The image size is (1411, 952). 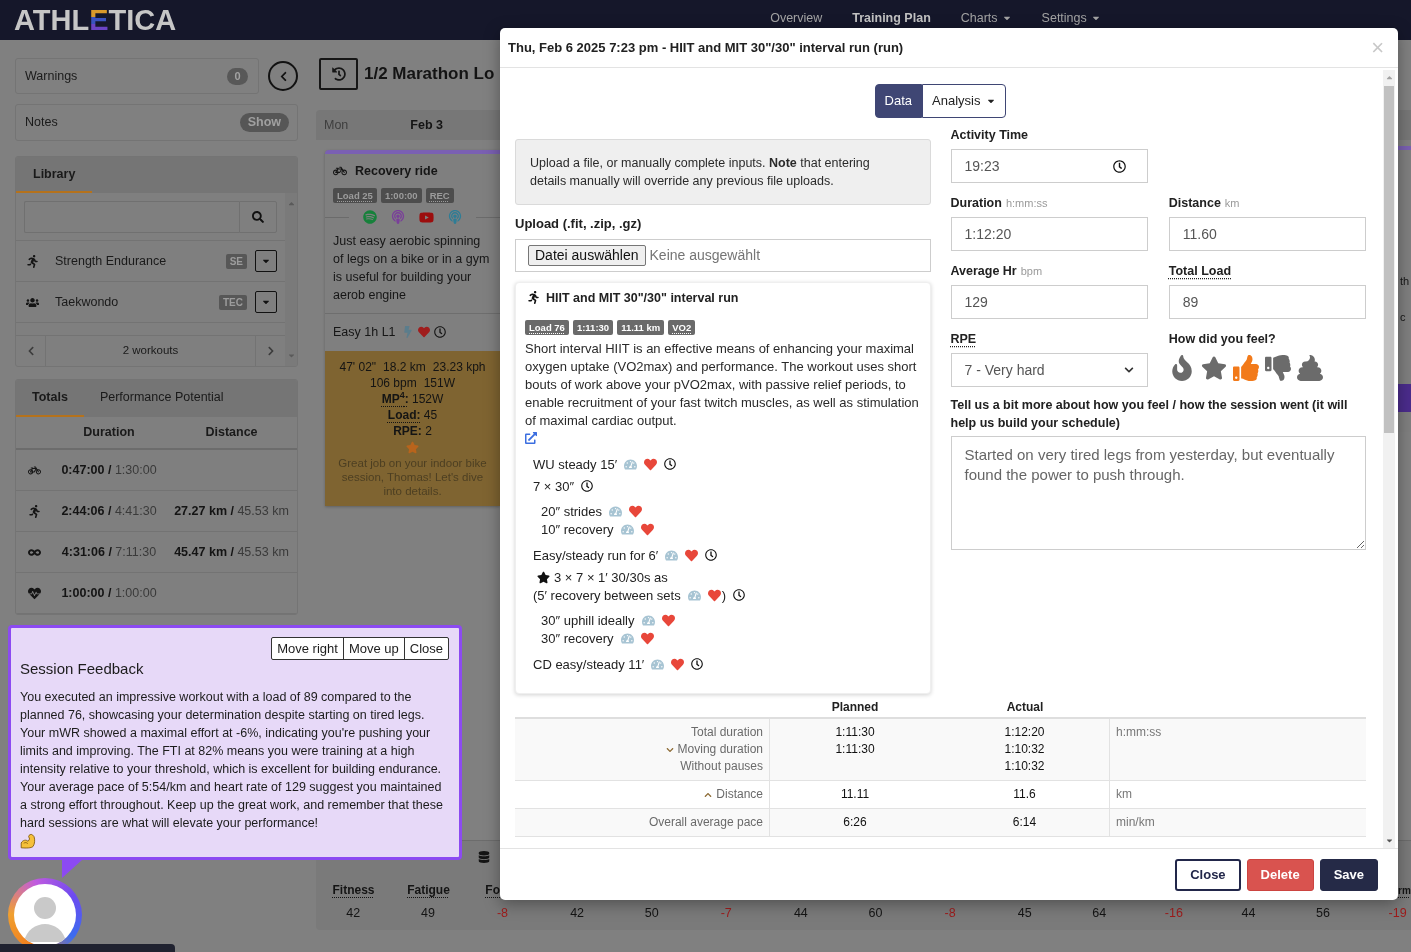 I want to click on stat-value: 50, so click(x=651, y=913).